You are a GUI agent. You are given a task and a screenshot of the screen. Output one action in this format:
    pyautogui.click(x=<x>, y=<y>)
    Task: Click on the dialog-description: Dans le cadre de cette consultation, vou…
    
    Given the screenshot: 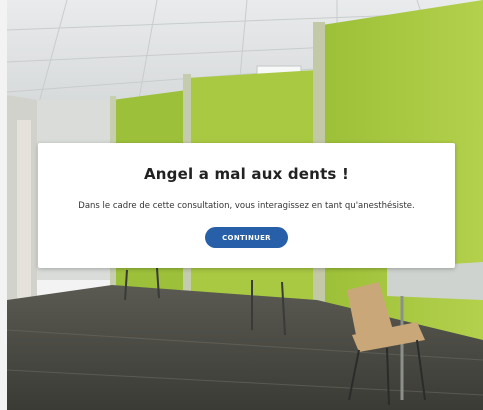 What is the action you would take?
    pyautogui.click(x=246, y=206)
    